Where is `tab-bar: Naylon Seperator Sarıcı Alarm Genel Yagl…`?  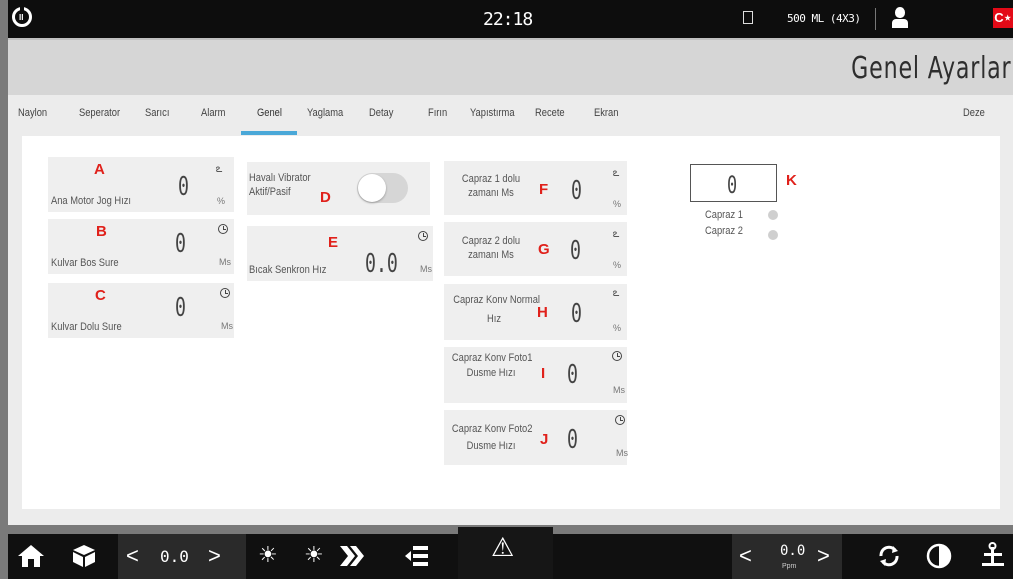
tab-bar: Naylon Seperator Sarıcı Alarm Genel Yagl… is located at coordinates (510, 115).